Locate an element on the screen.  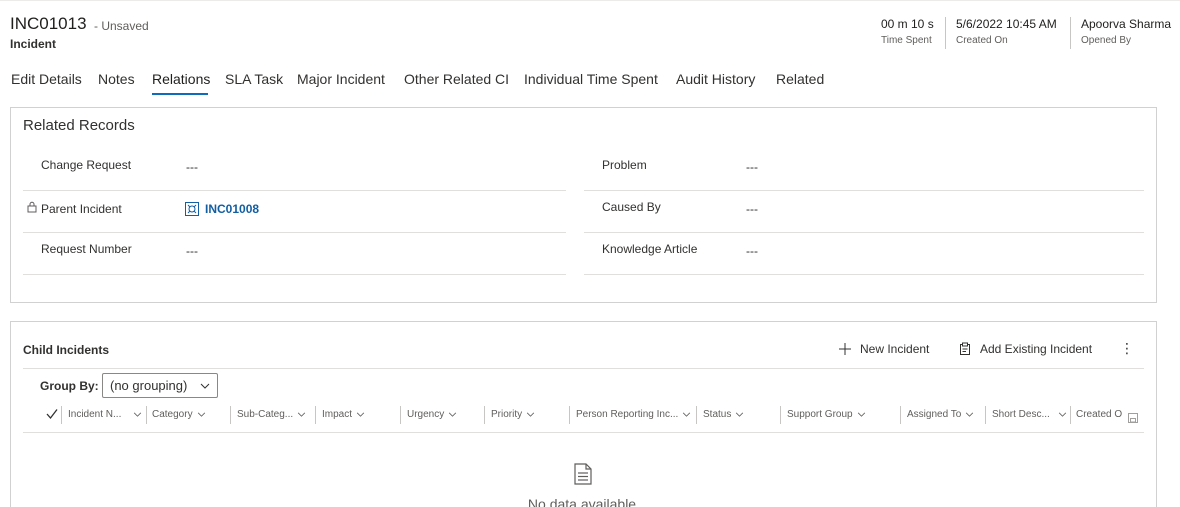
created-on-value: 5/6/2022 10:45 AM is located at coordinates (1006, 24).